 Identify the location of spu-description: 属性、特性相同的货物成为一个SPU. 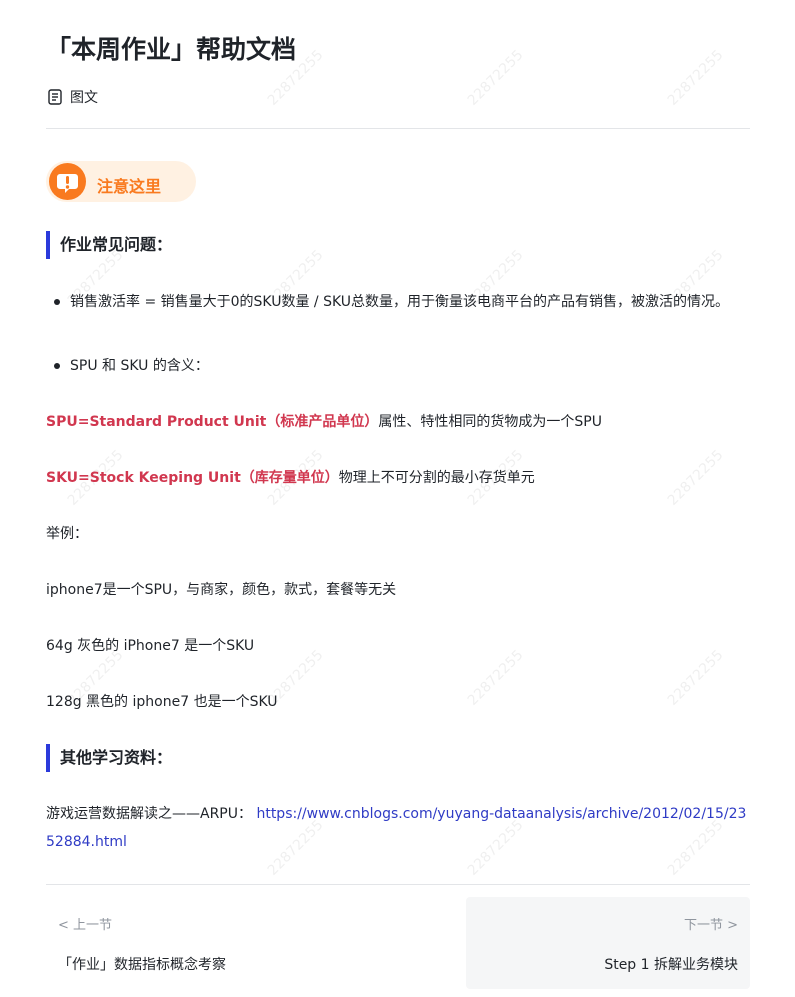
(490, 422).